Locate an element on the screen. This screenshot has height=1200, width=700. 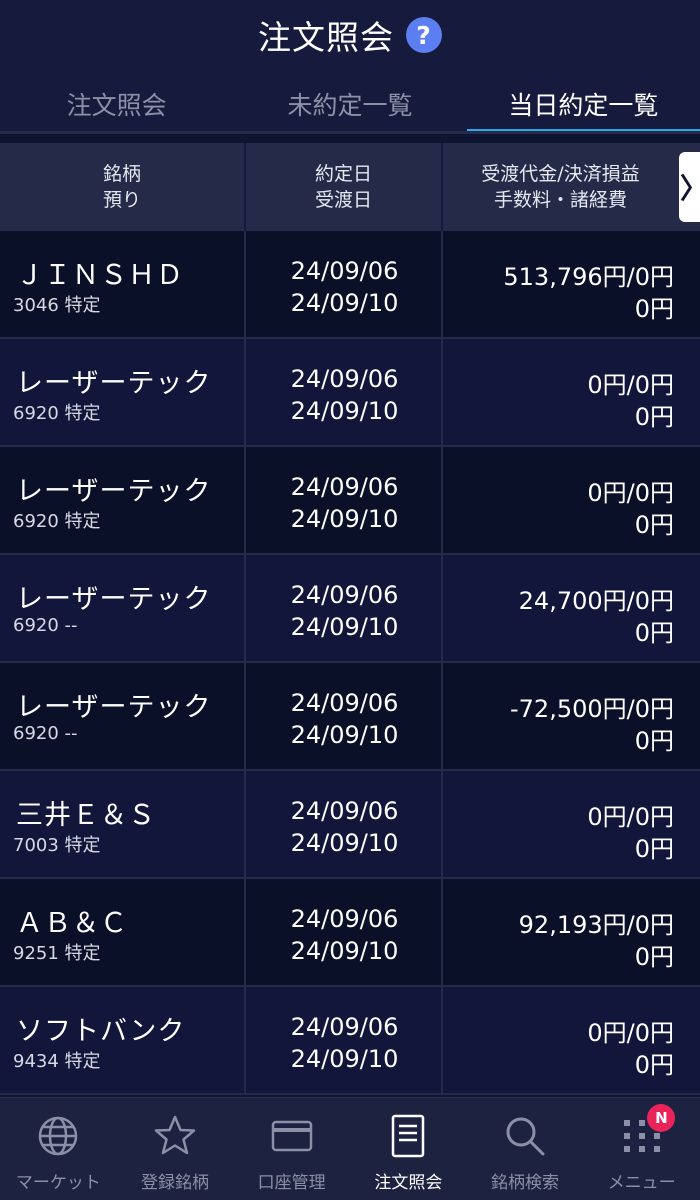
search-icon is located at coordinates (525, 1136).